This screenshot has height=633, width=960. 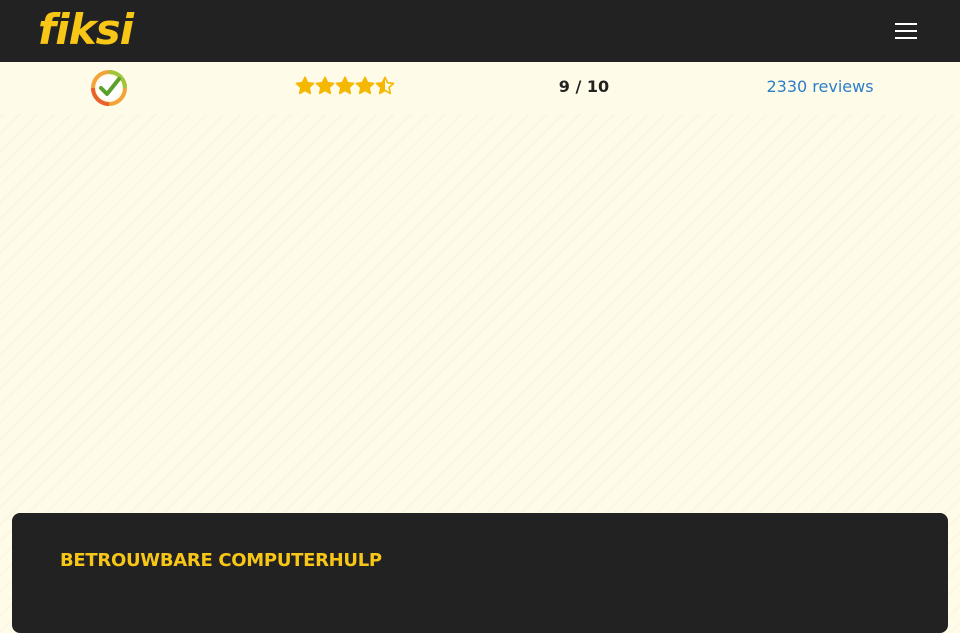 What do you see at coordinates (906, 24) in the screenshot?
I see `hamburger-menu-icon` at bounding box center [906, 24].